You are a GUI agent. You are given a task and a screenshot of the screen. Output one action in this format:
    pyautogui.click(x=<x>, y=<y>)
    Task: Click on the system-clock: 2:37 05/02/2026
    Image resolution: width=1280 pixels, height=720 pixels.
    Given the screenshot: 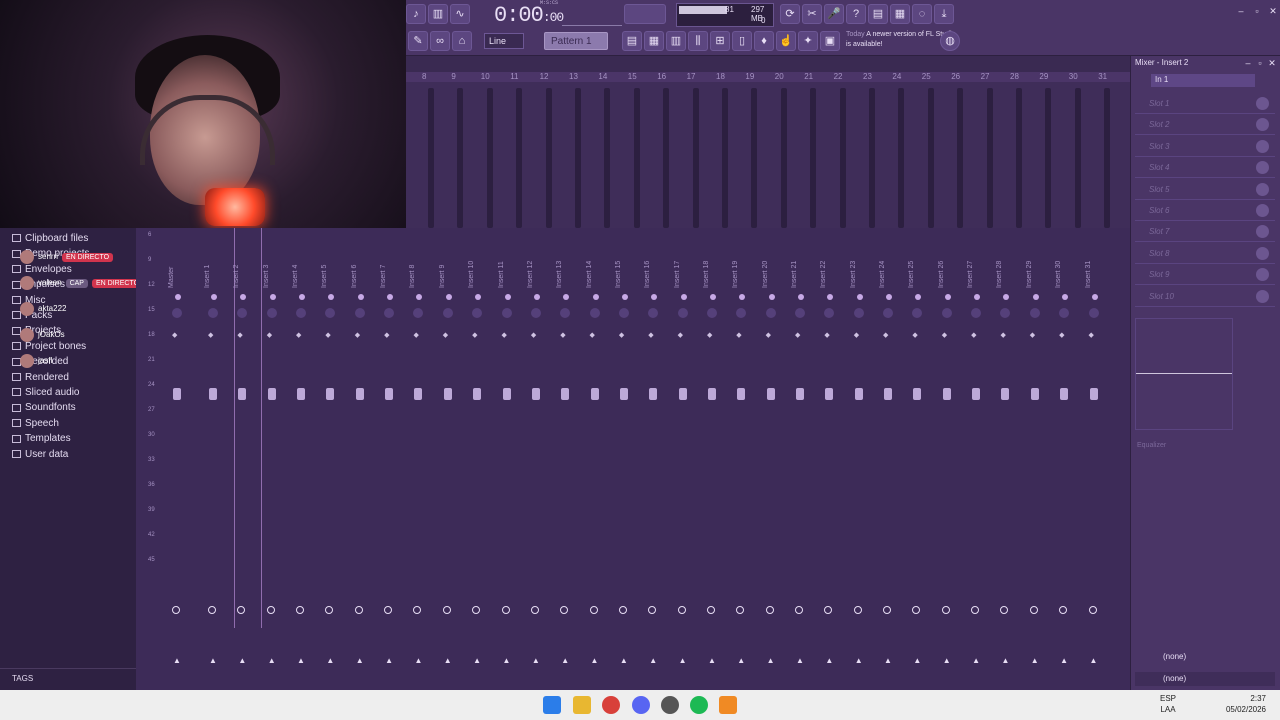 What is the action you would take?
    pyautogui.click(x=1246, y=704)
    